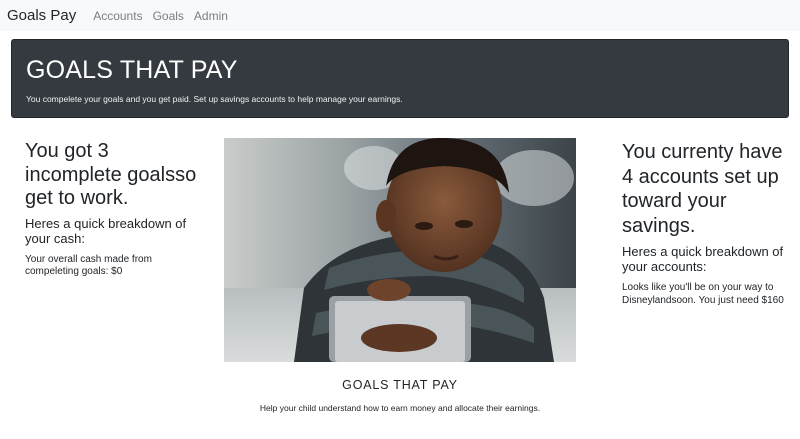 This screenshot has height=439, width=800. Describe the element at coordinates (41, 15) in the screenshot. I see `navbar-brand: Goals Pay` at that location.